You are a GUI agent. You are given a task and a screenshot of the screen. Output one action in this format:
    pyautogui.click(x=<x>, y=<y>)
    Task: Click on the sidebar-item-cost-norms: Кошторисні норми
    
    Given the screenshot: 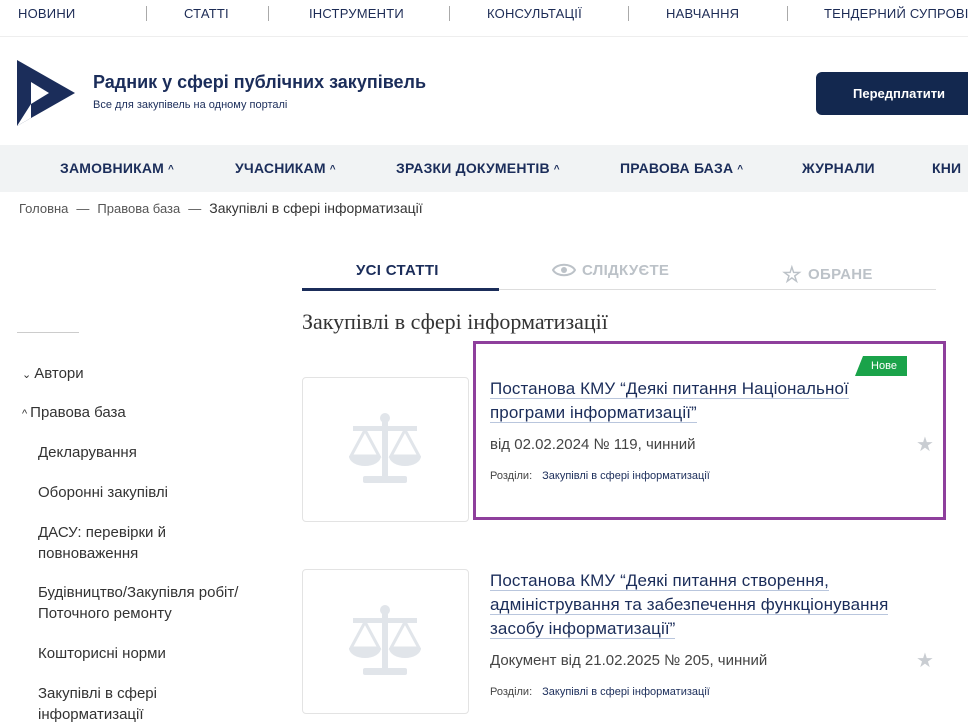 What is the action you would take?
    pyautogui.click(x=158, y=653)
    